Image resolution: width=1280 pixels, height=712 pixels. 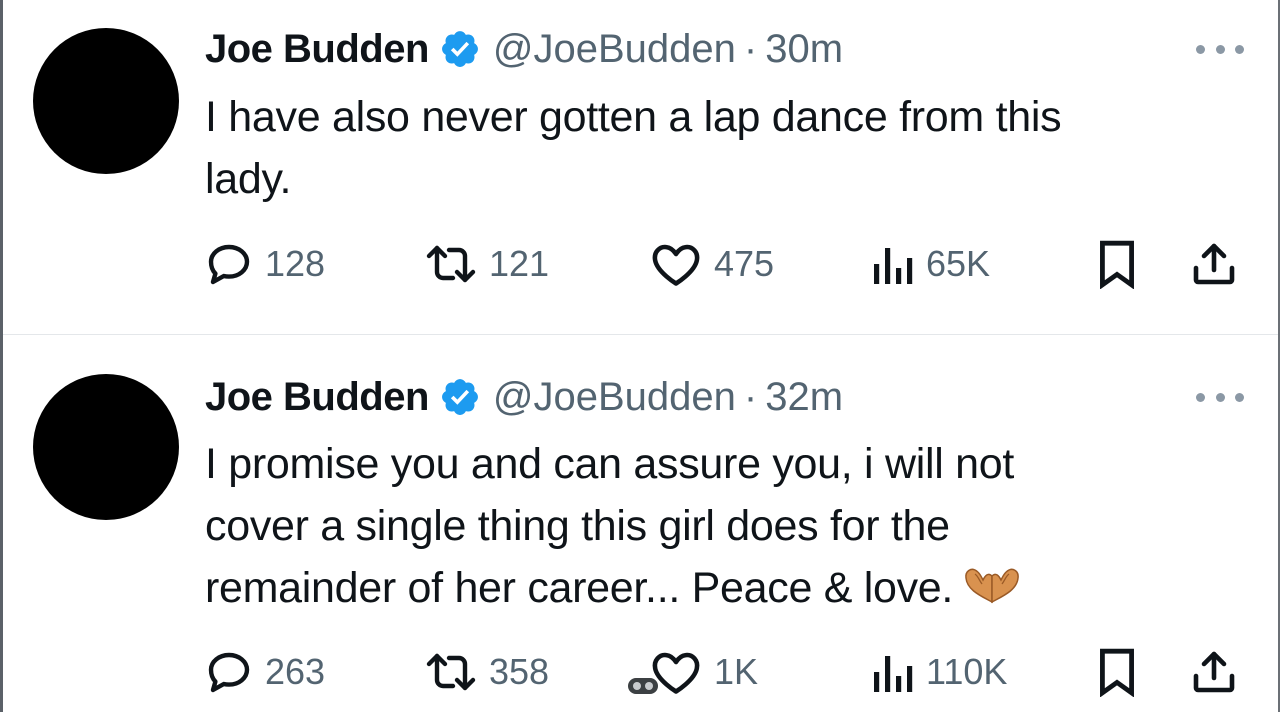 What do you see at coordinates (967, 671) in the screenshot?
I see `views-count: 110K` at bounding box center [967, 671].